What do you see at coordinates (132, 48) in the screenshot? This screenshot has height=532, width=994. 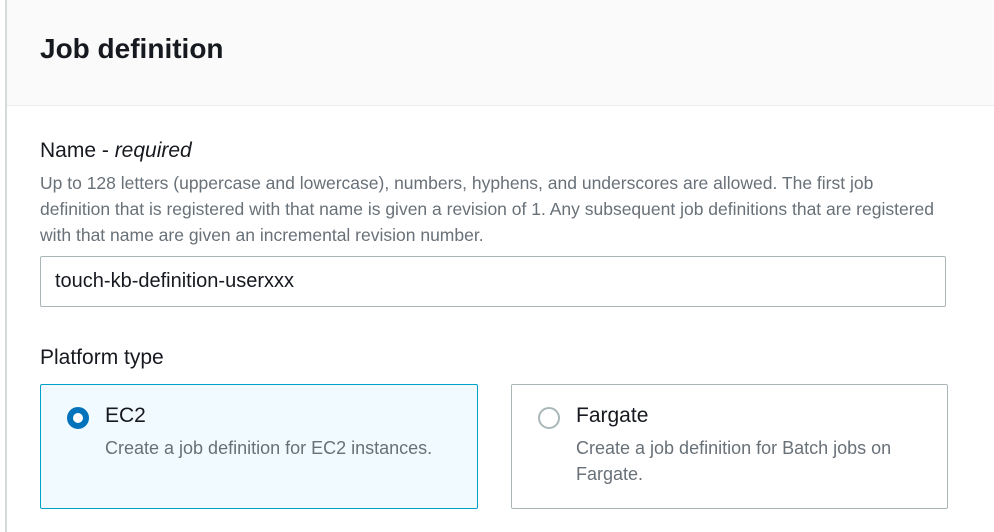 I see `page-title: Job definition` at bounding box center [132, 48].